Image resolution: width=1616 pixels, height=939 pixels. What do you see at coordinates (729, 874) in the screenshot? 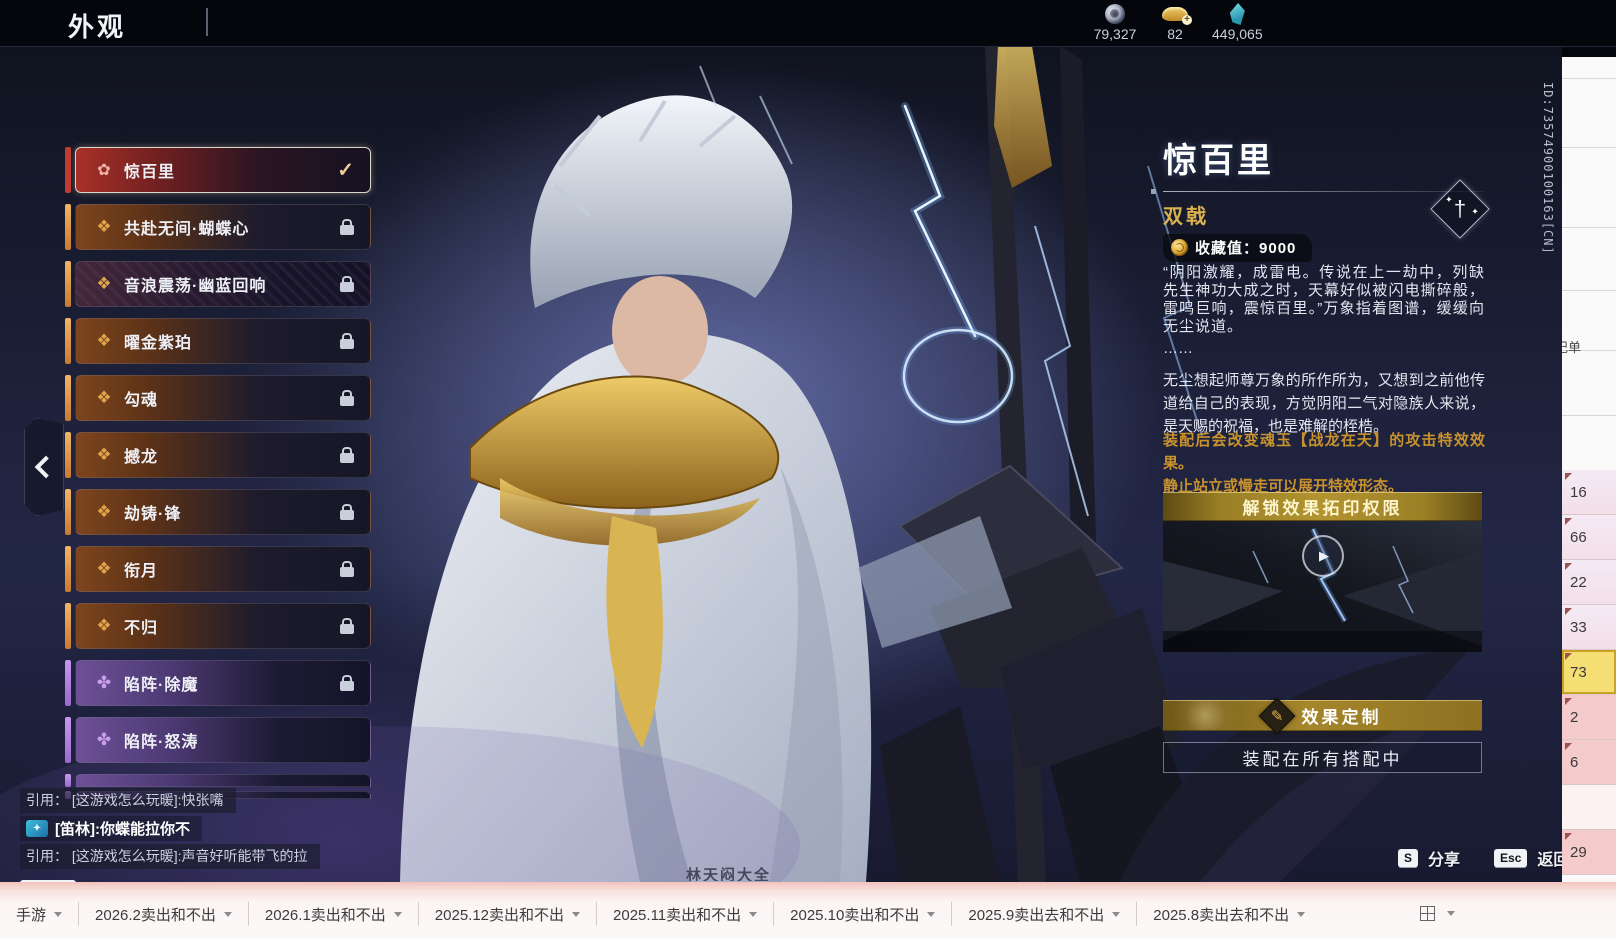
I see `occluded-background-text: 林天闷大全` at bounding box center [729, 874].